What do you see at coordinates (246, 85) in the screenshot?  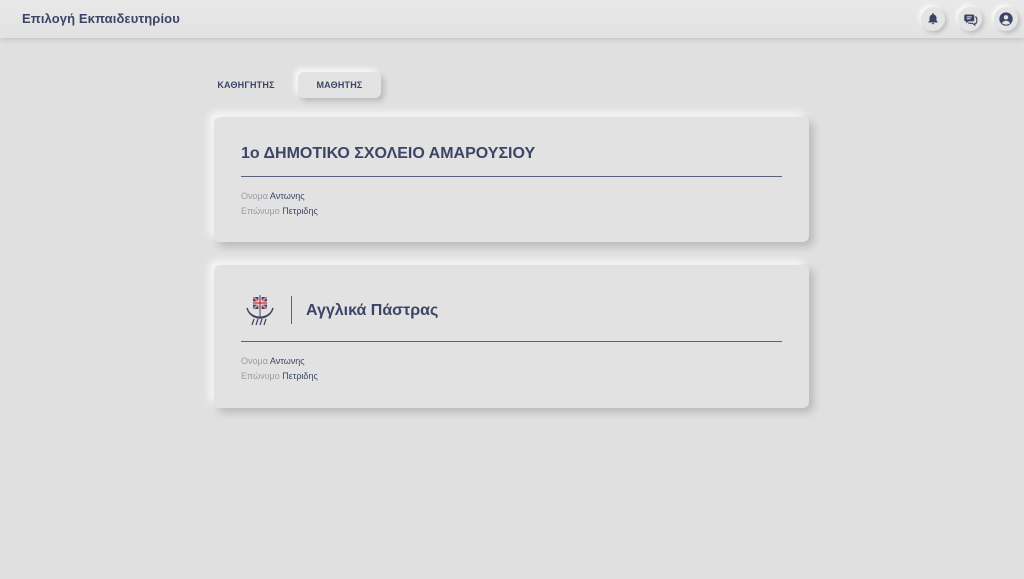 I see `tab-teacher: ΚΑΘΗΓΗΤΗΣ` at bounding box center [246, 85].